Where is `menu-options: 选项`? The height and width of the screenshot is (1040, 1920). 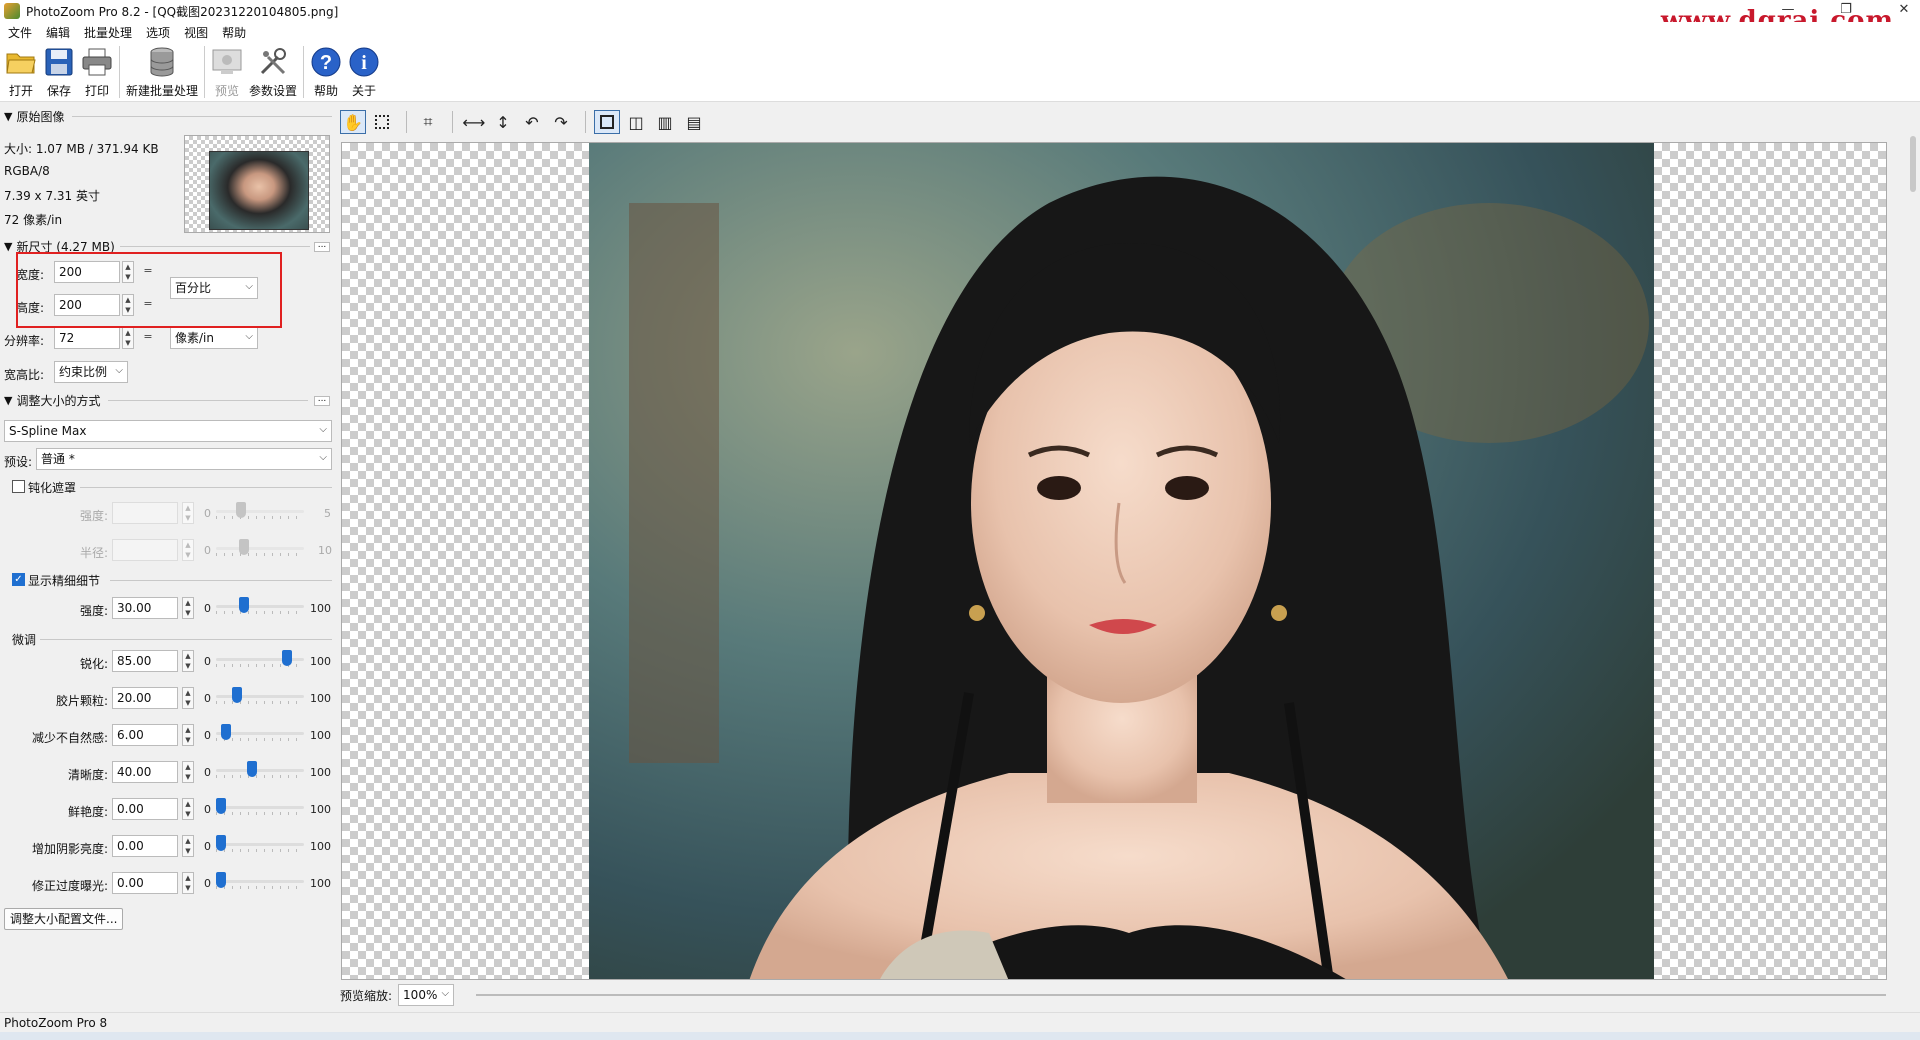 menu-options: 选项 is located at coordinates (158, 32).